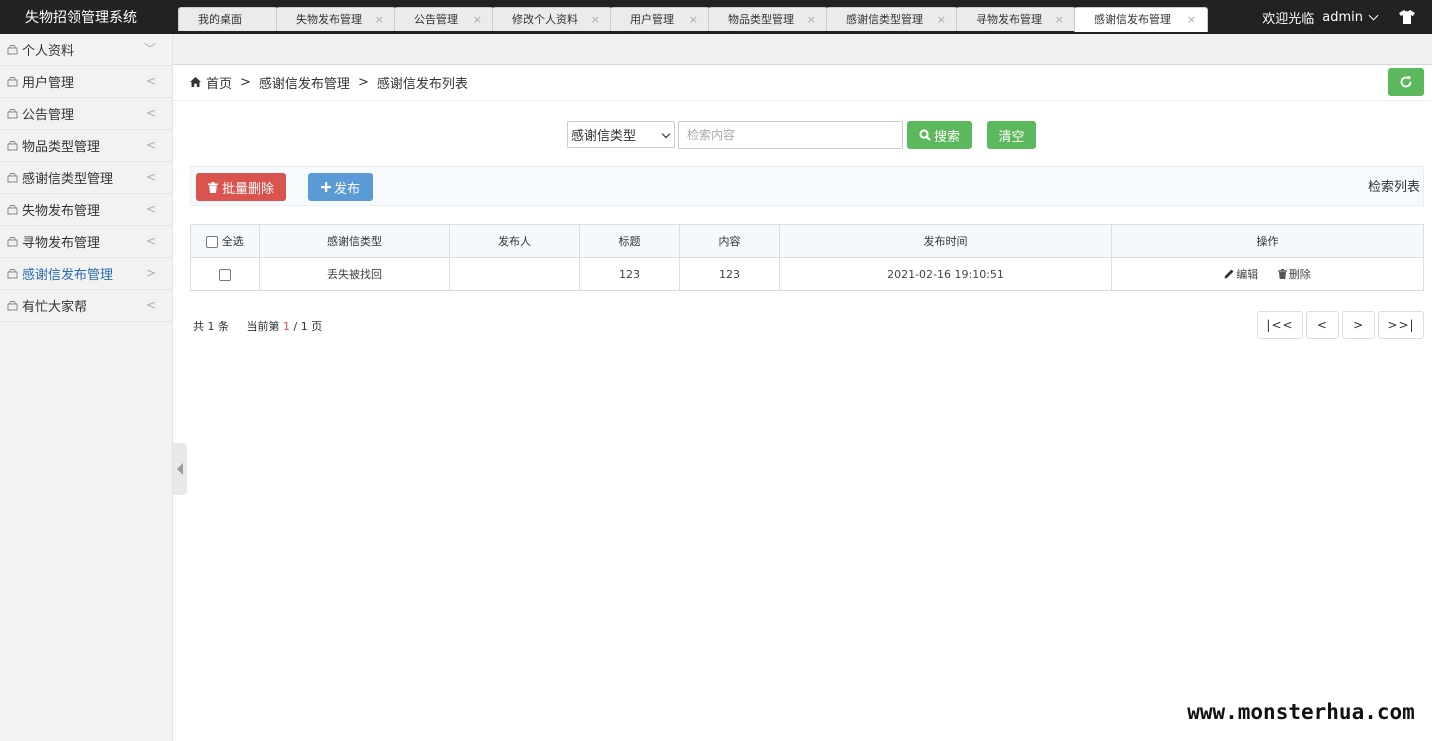  Describe the element at coordinates (1342, 17) in the screenshot. I see `user-name: admin` at that location.